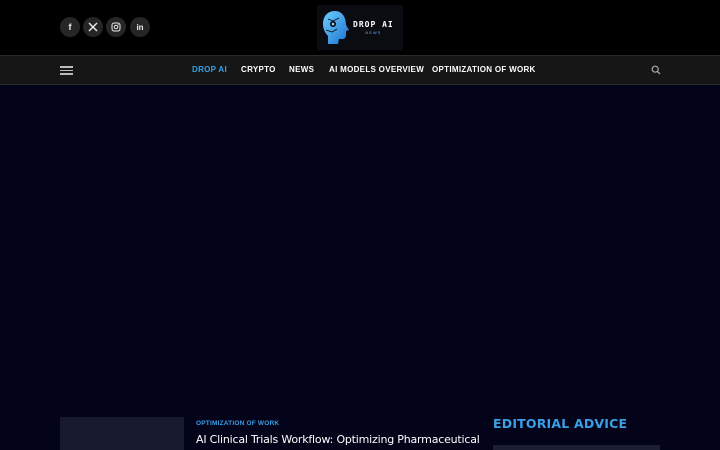  Describe the element at coordinates (116, 27) in the screenshot. I see `instagram-icon` at that location.